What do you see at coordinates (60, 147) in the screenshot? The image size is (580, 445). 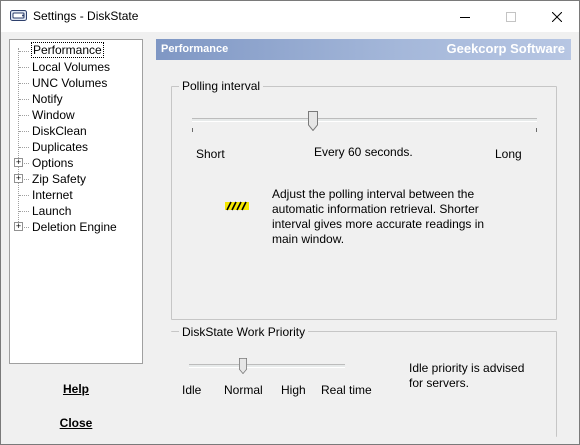 I see `tree-item-label: Duplicates` at bounding box center [60, 147].